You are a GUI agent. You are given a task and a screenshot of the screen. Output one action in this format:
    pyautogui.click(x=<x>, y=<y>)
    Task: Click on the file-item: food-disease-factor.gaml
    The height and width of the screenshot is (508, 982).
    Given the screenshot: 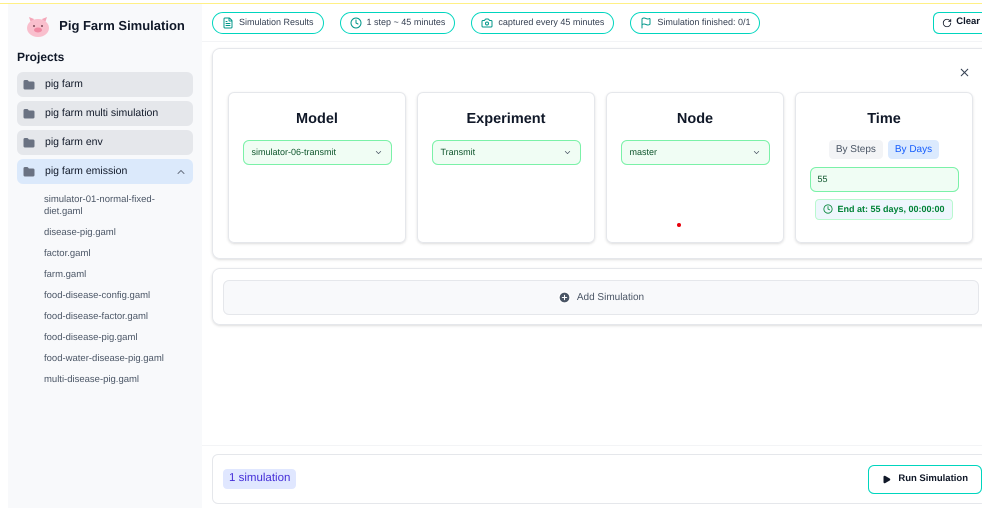 What is the action you would take?
    pyautogui.click(x=109, y=317)
    